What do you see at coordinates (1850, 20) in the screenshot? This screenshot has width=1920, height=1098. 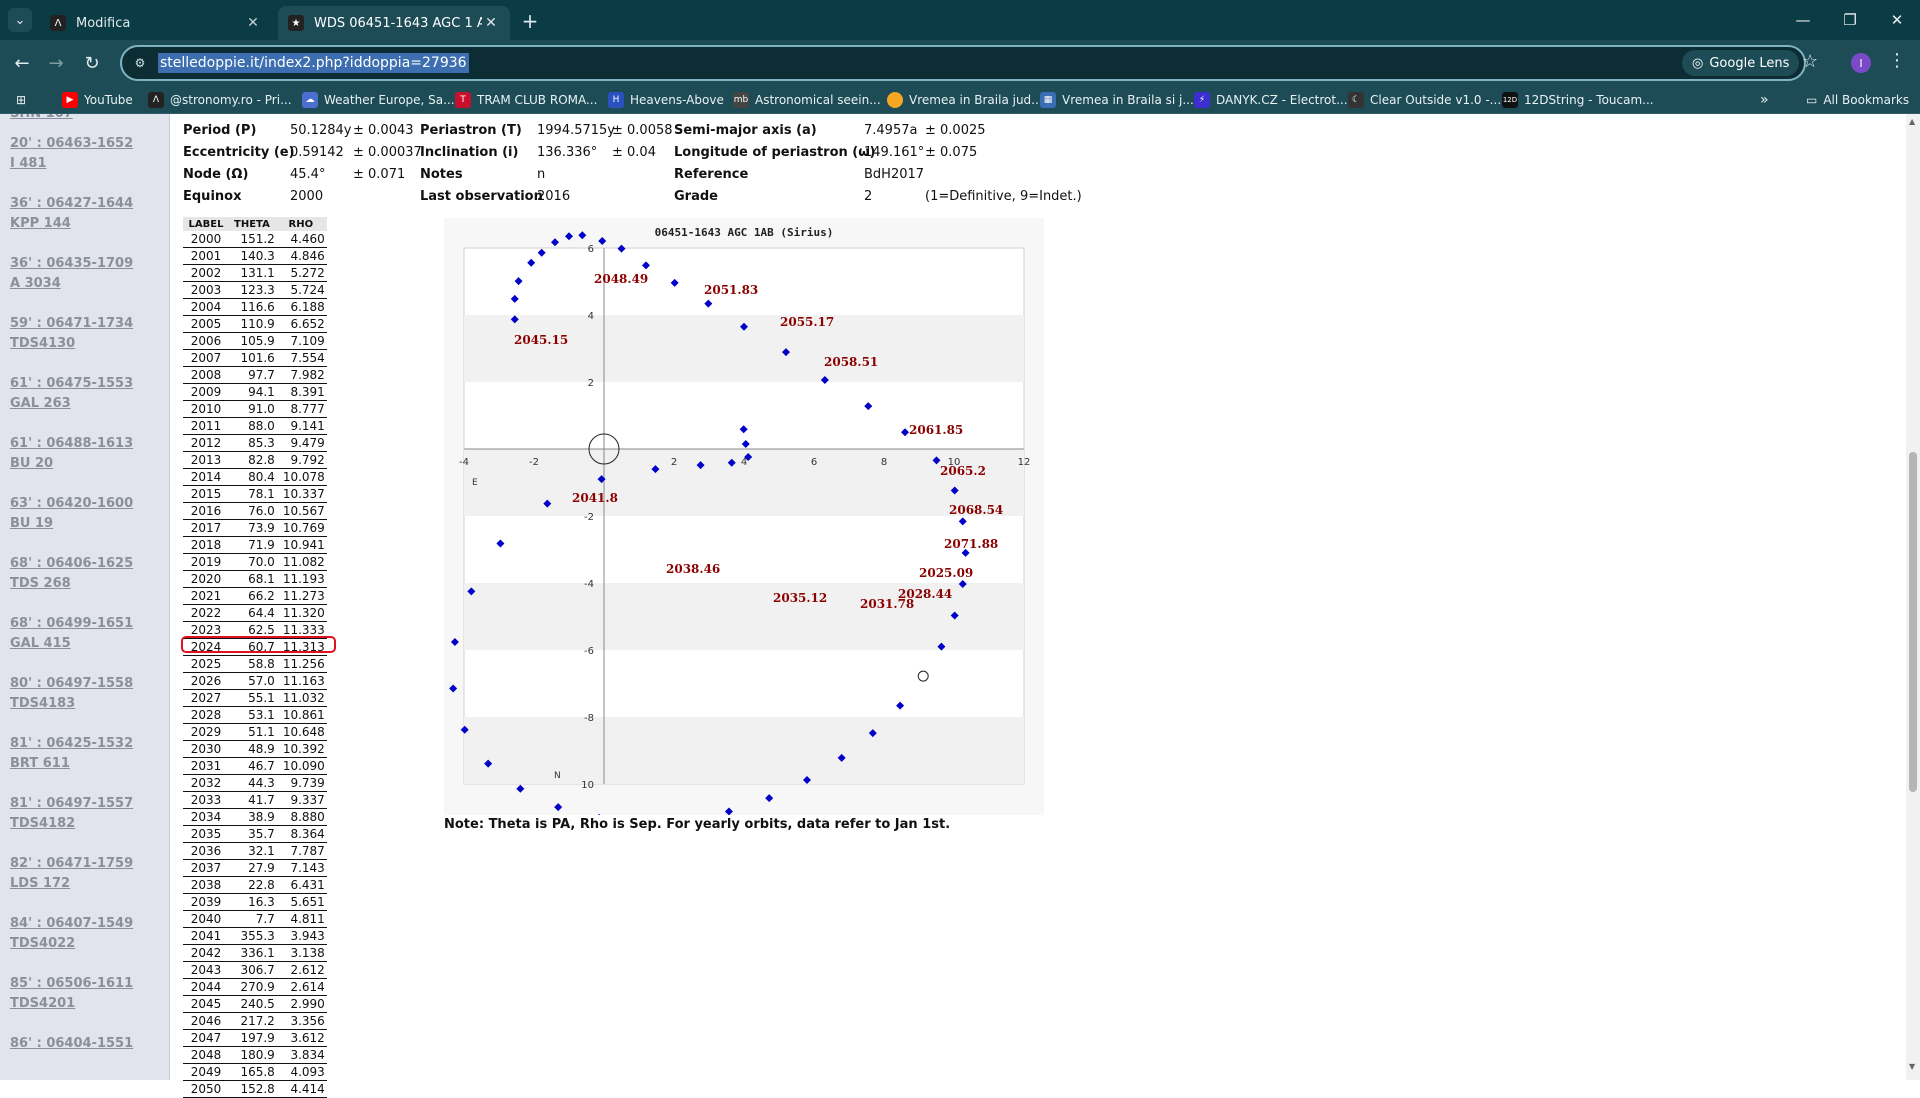 I see `restore-button: ❐` at bounding box center [1850, 20].